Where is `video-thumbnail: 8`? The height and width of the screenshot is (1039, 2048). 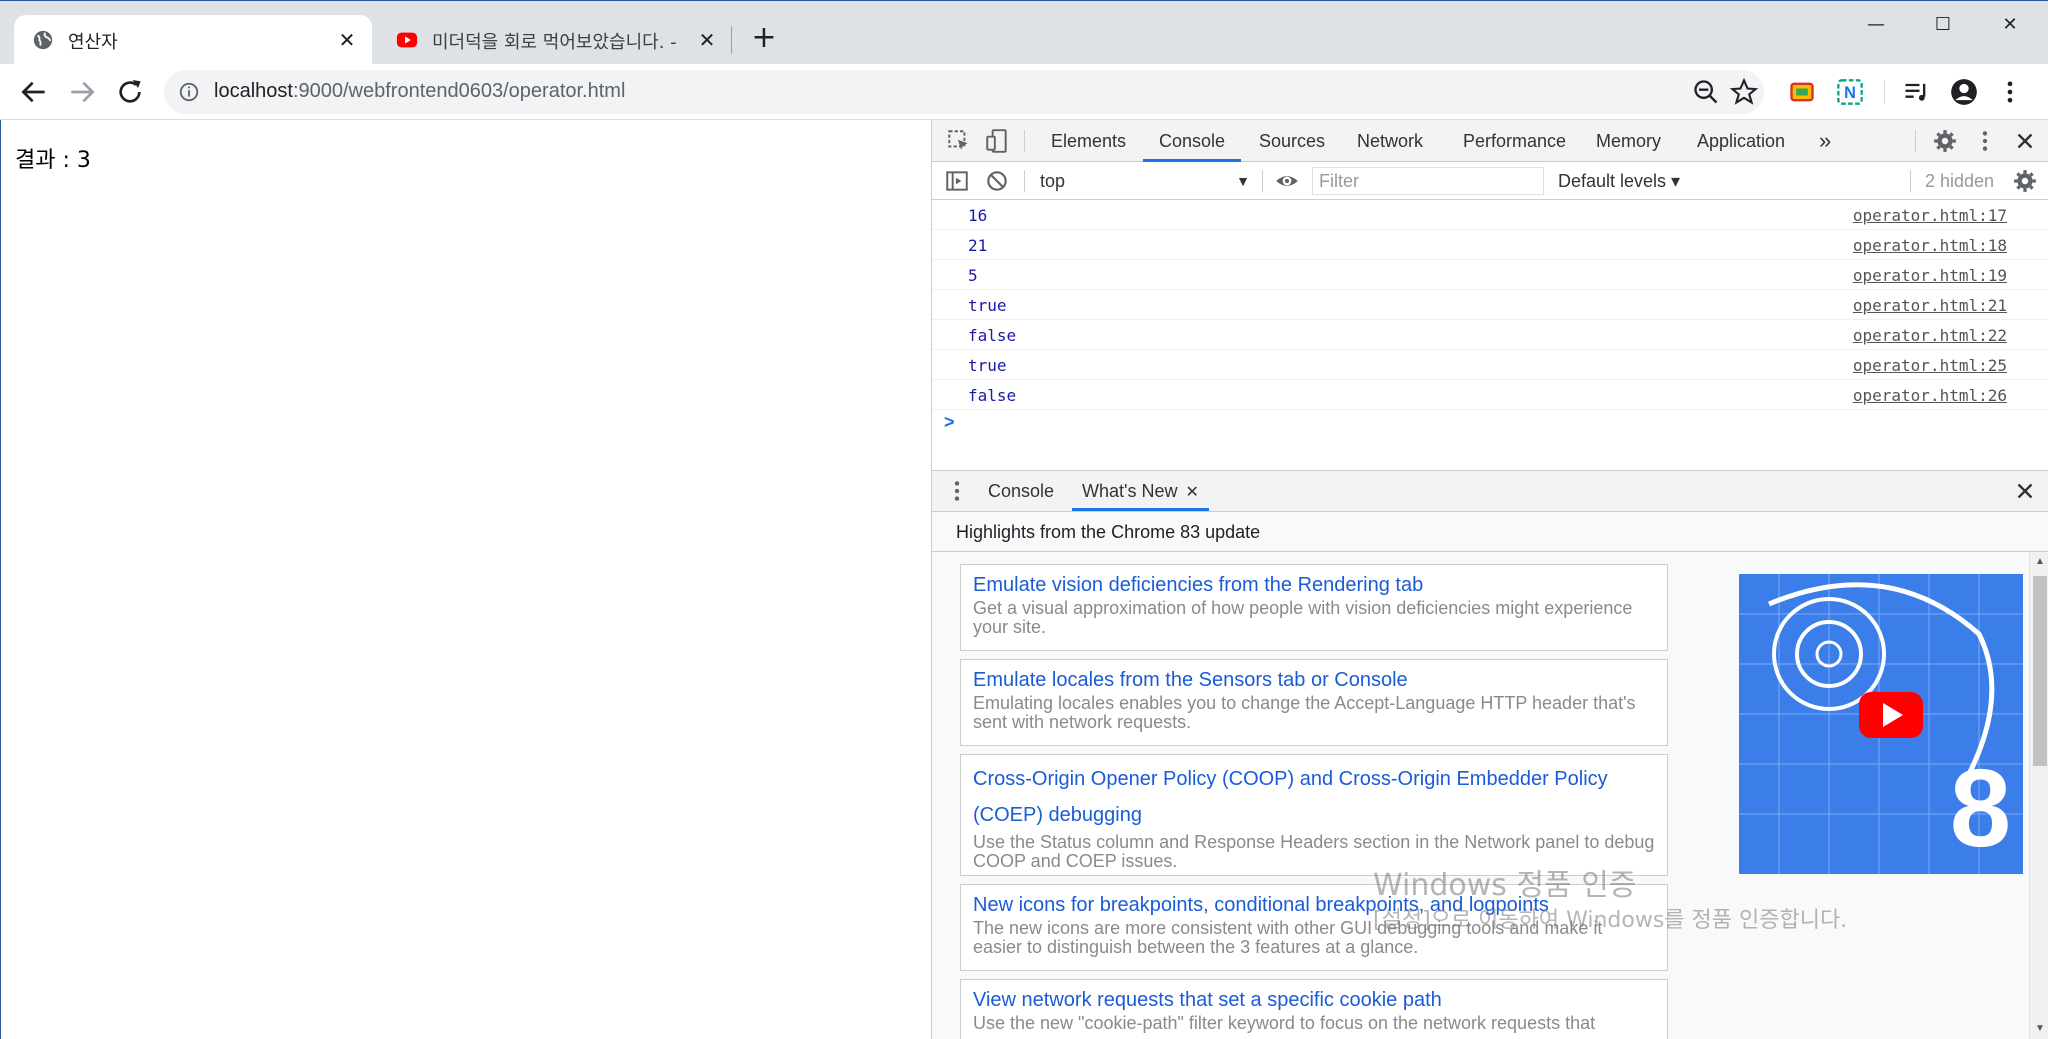 video-thumbnail: 8 is located at coordinates (1881, 724).